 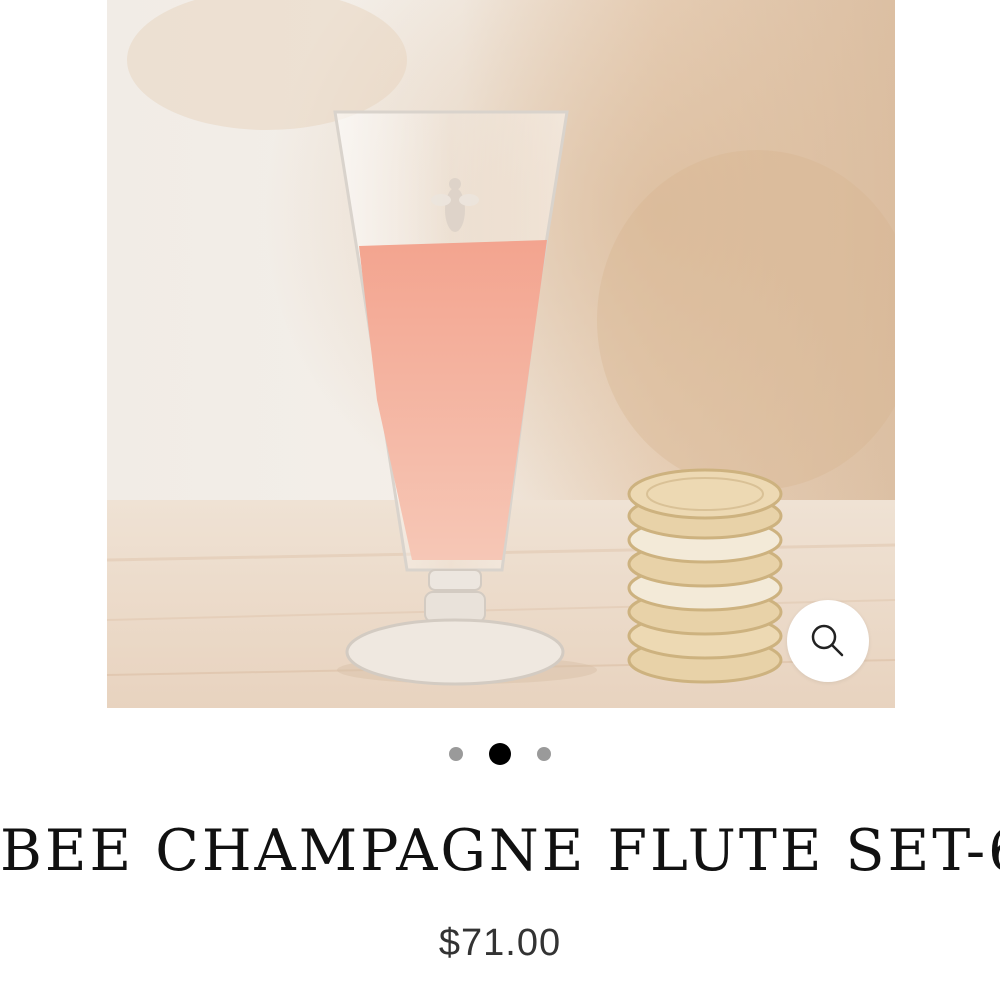 I want to click on zoom-button, so click(x=828, y=641).